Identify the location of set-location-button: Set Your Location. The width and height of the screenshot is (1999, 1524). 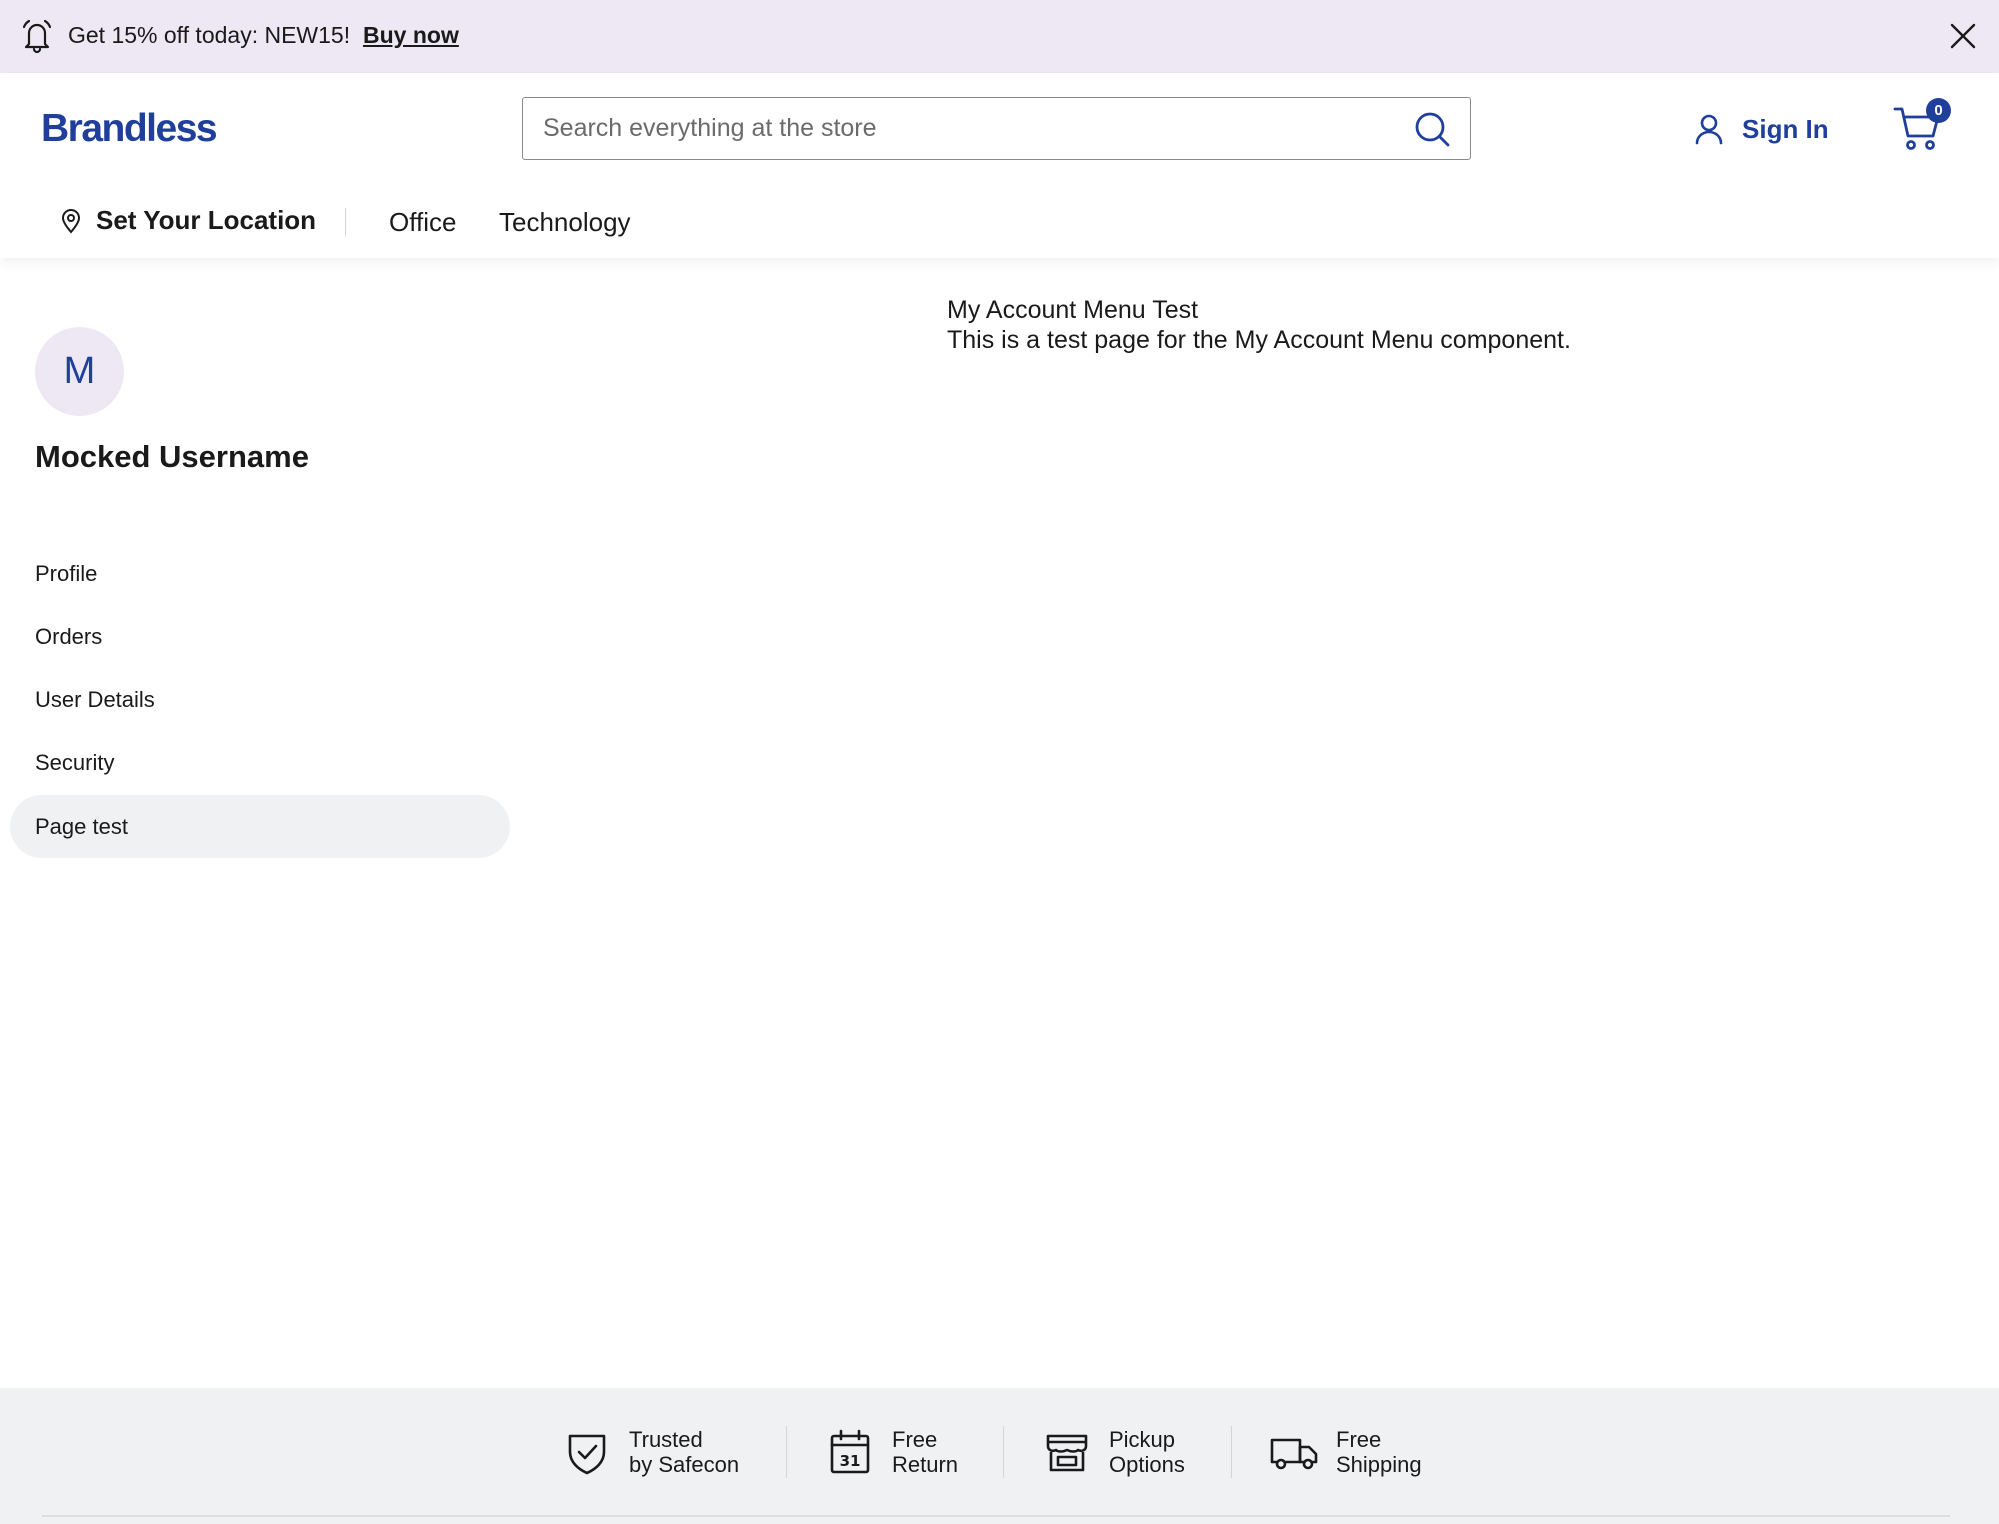
(188, 220).